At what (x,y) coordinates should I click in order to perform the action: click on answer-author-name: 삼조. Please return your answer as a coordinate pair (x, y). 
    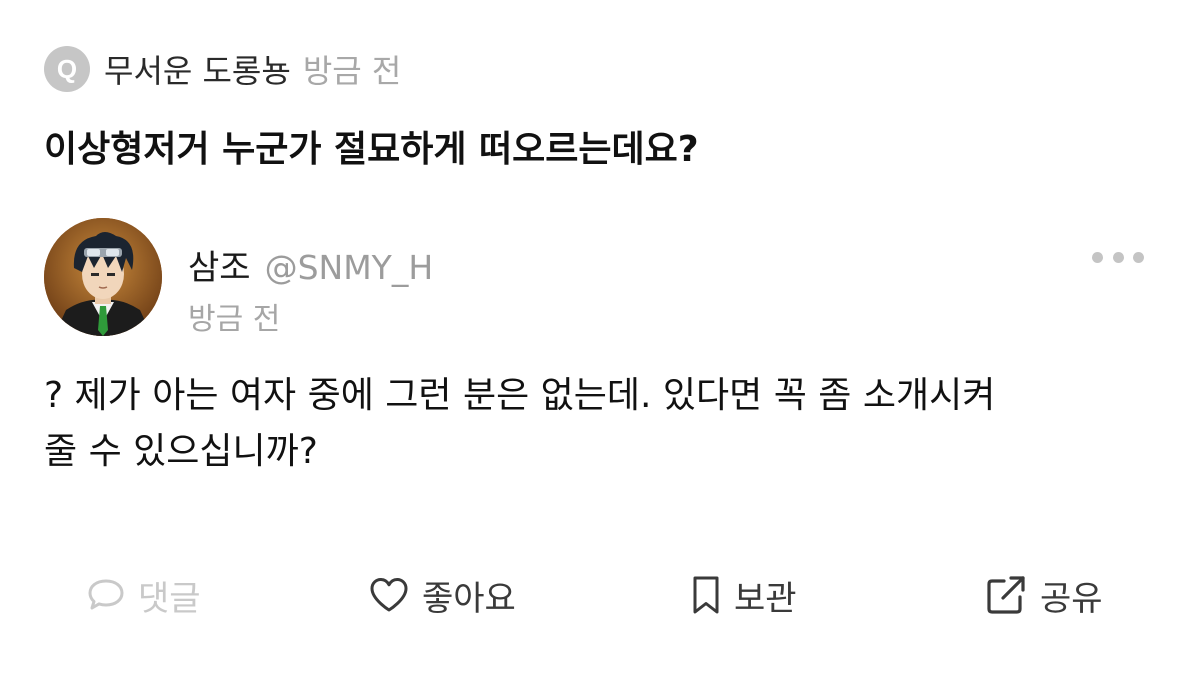
    Looking at the image, I should click on (219, 264).